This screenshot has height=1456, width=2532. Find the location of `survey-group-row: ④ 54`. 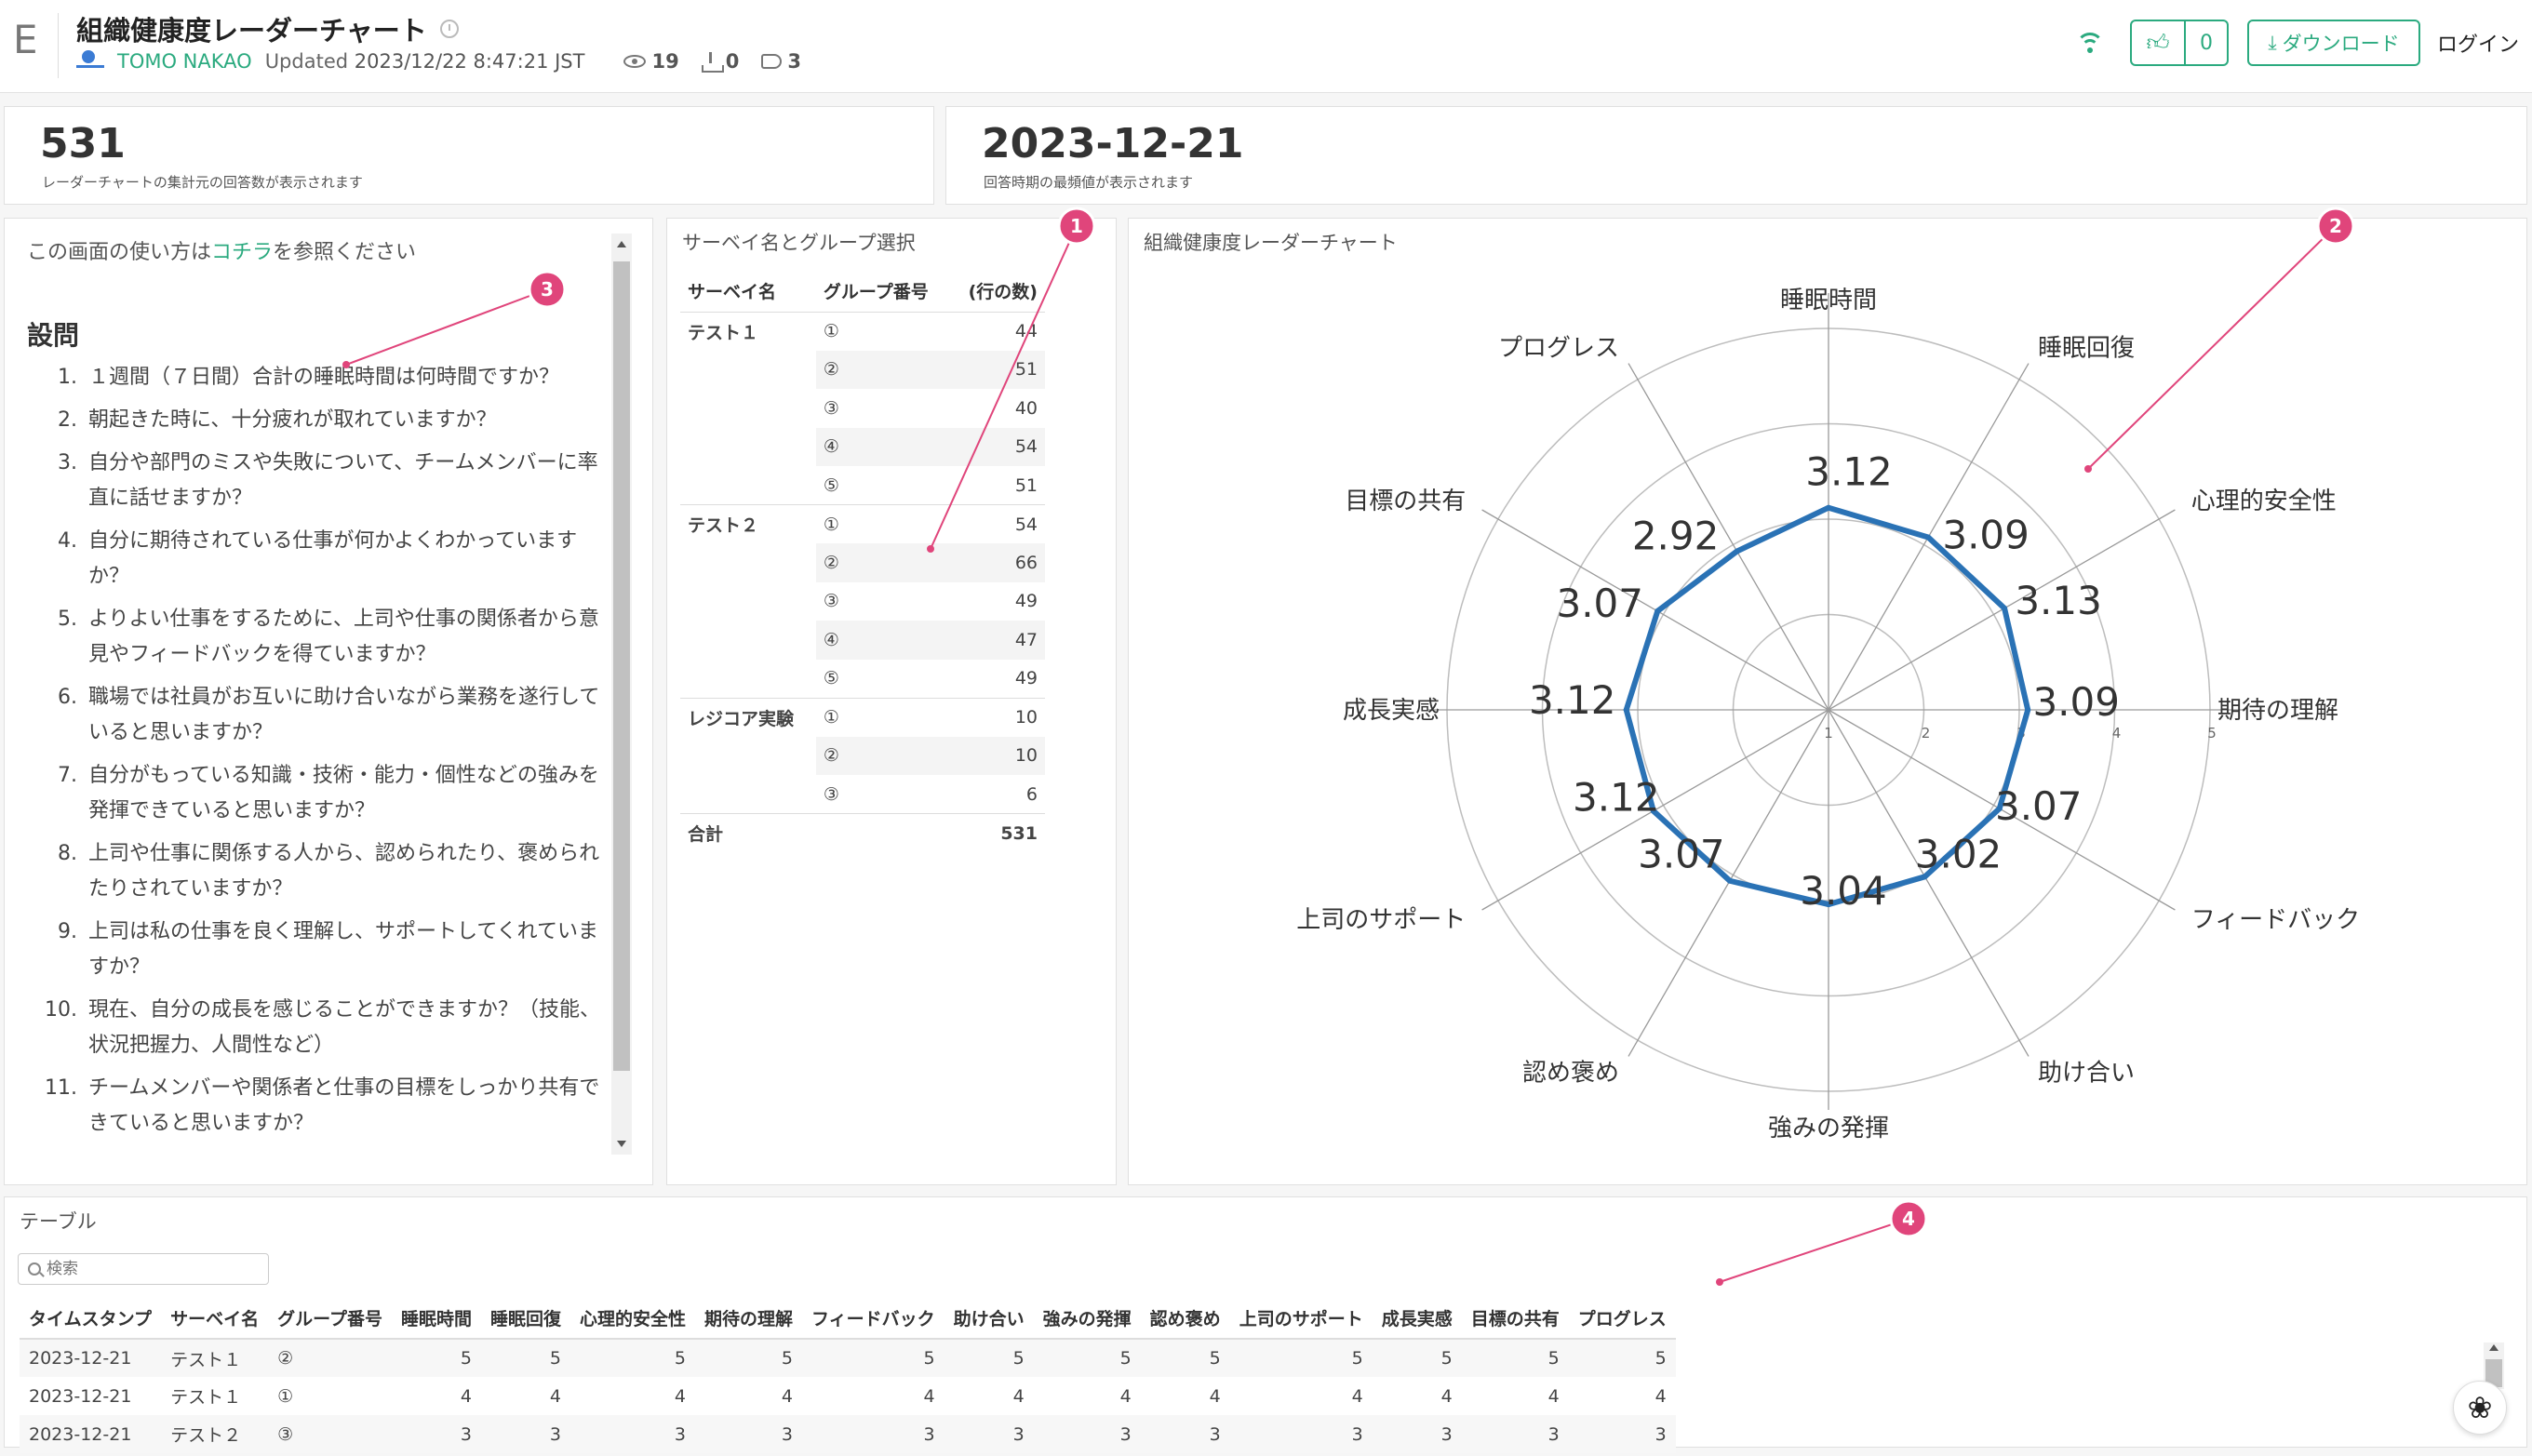

survey-group-row: ④ 54 is located at coordinates (862, 447).